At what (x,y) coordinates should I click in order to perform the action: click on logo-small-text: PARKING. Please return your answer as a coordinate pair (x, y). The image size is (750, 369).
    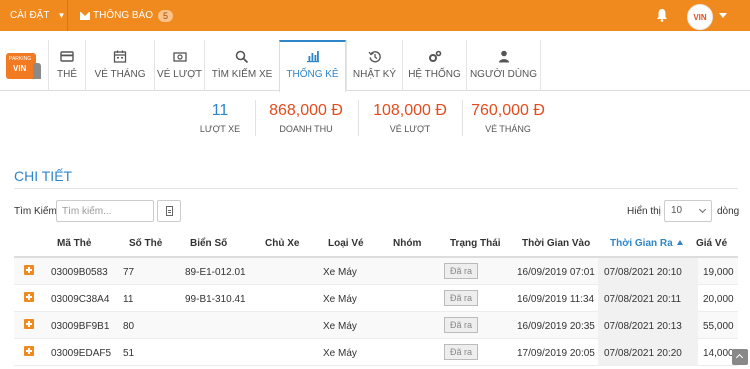
    Looking at the image, I should click on (20, 59).